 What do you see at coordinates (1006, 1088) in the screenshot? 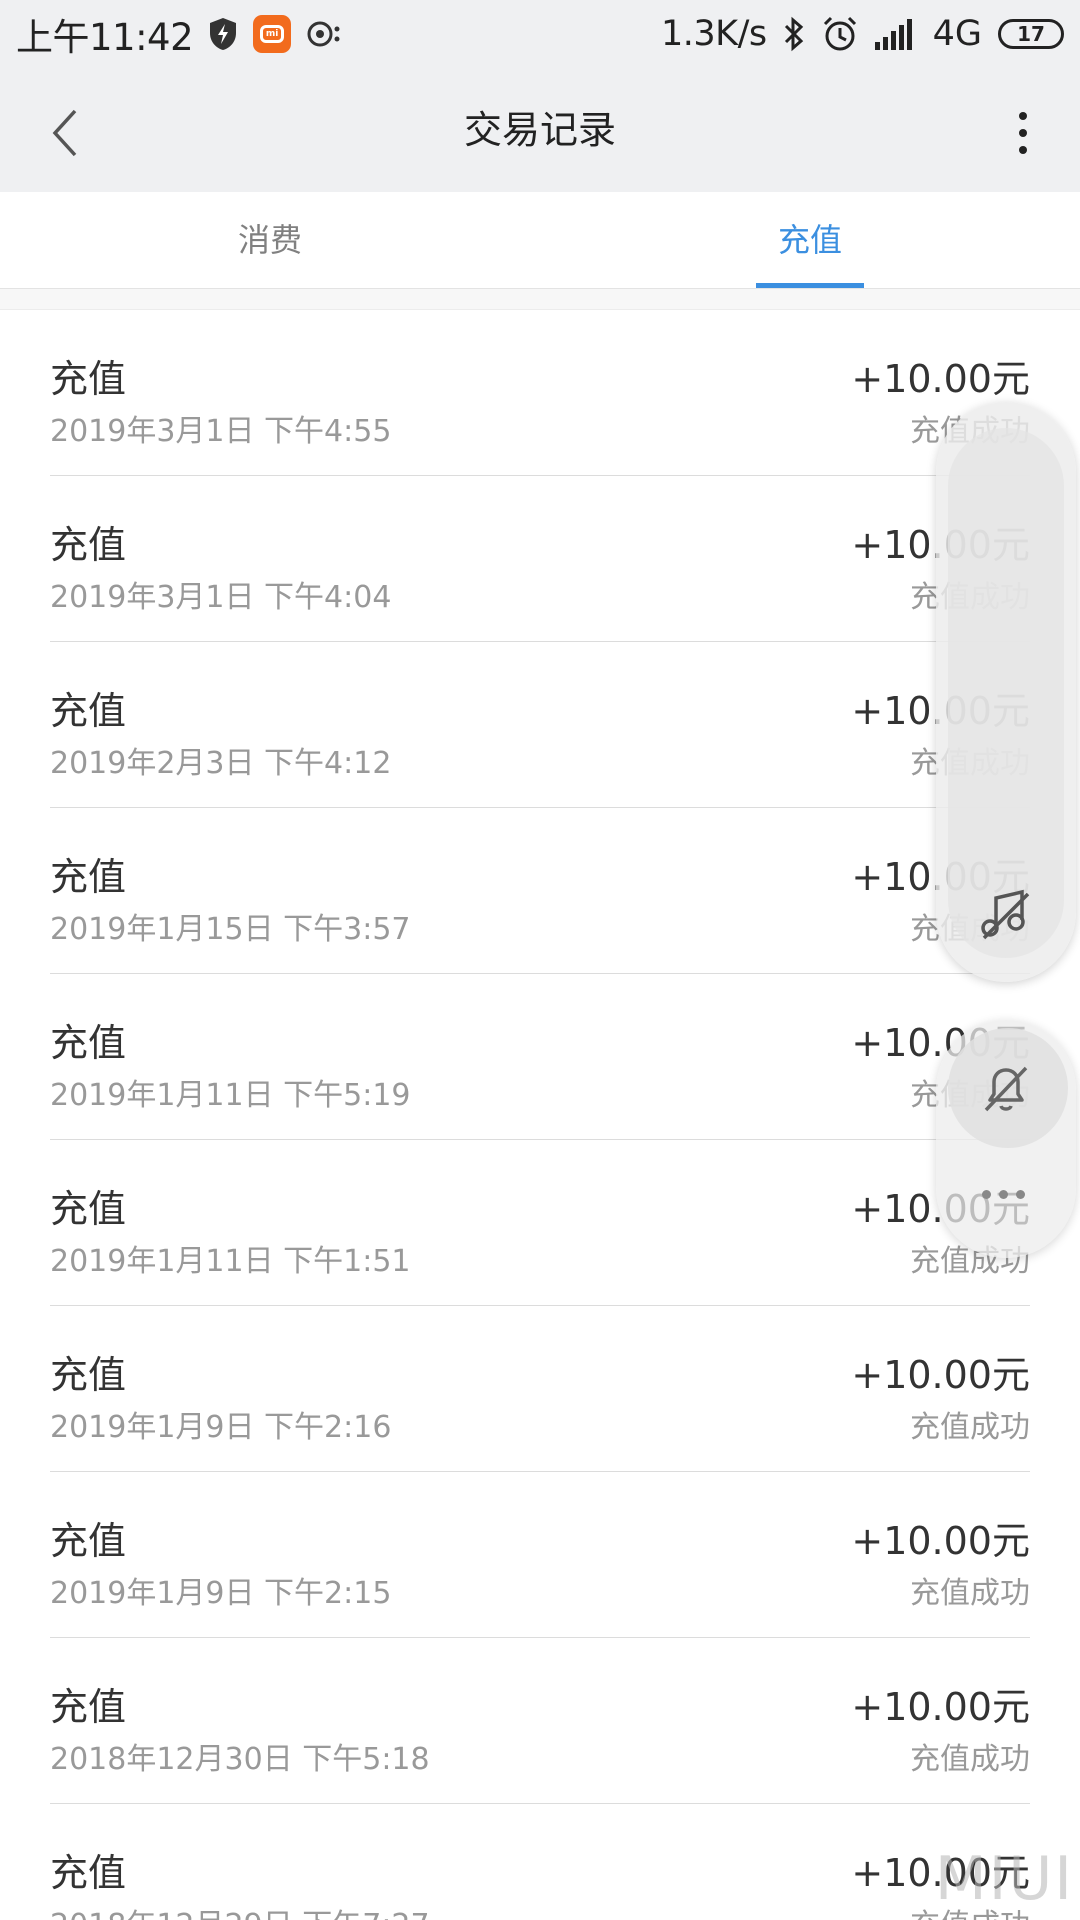
I see `bell-off-icon` at bounding box center [1006, 1088].